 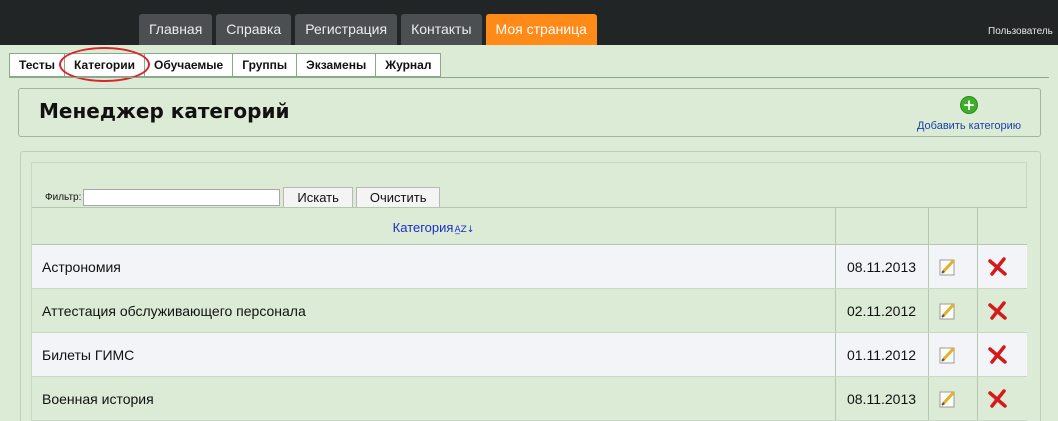 I want to click on table-row: Билеты ГИМС 01.11.2012, so click(x=529, y=355).